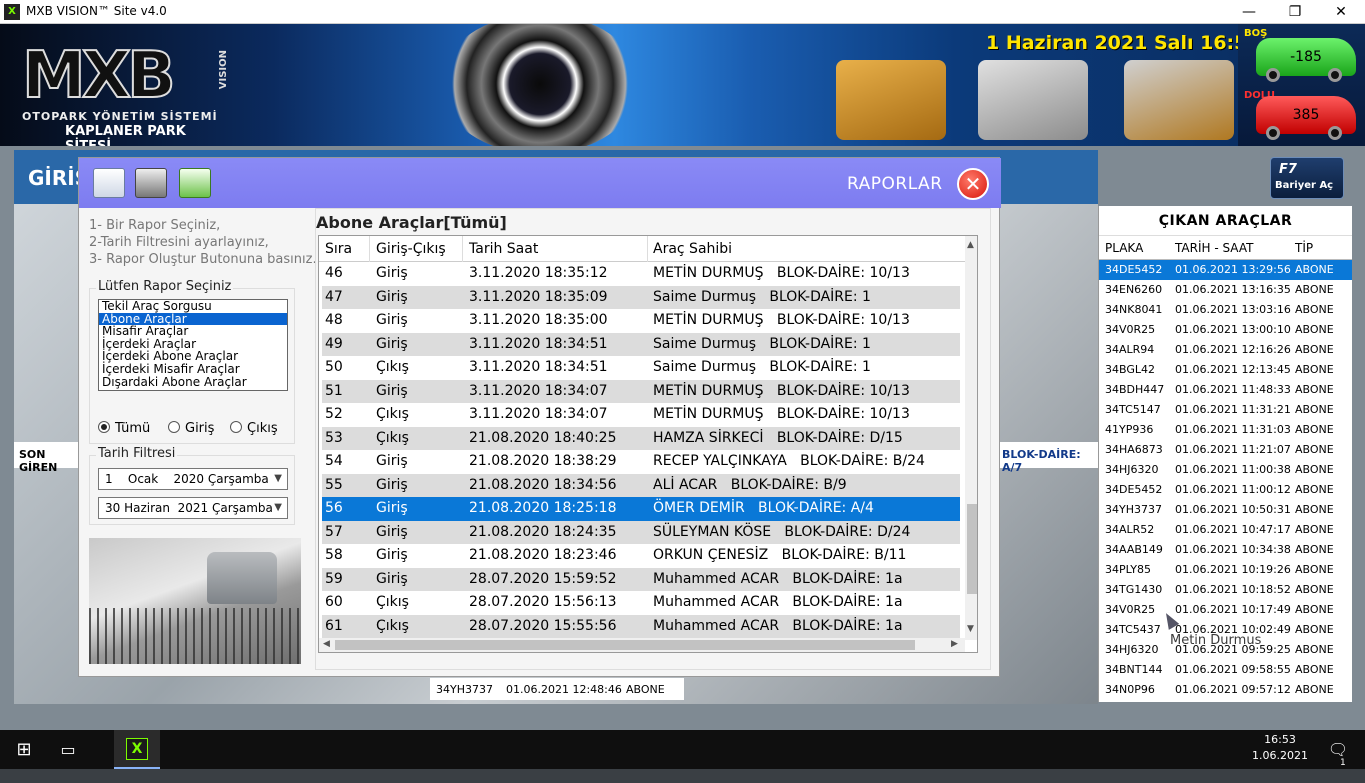  Describe the element at coordinates (625, 645) in the screenshot. I see `horizontal-scroll-thumb` at that location.